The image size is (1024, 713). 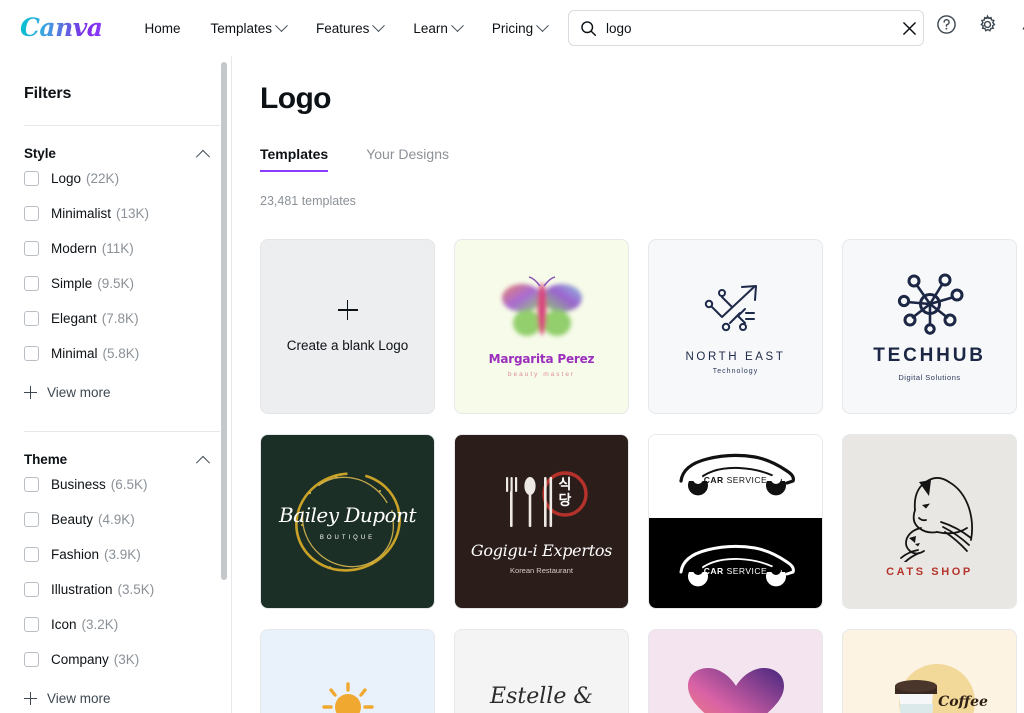 I want to click on filter-group-theme-header: Theme, so click(x=127, y=461).